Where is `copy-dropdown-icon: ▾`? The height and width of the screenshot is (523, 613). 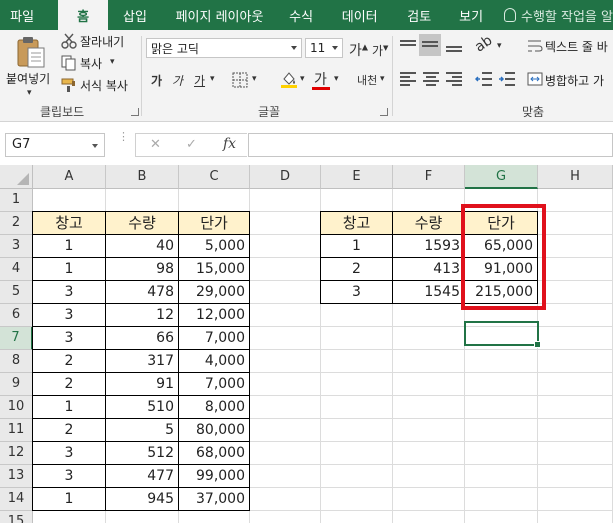
copy-dropdown-icon: ▾ is located at coordinates (112, 62).